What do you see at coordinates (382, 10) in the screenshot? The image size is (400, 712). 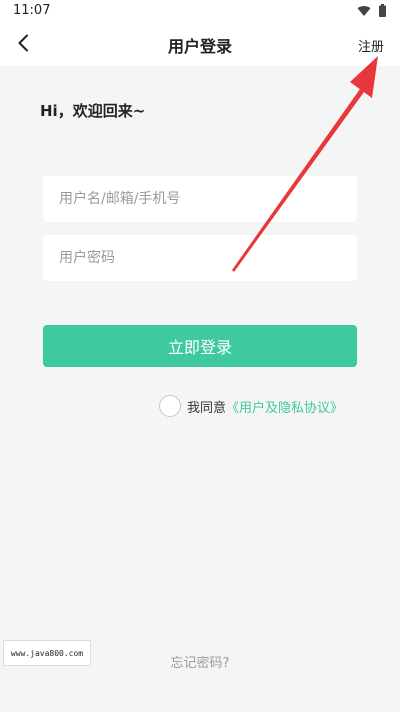 I see `battery-icon` at bounding box center [382, 10].